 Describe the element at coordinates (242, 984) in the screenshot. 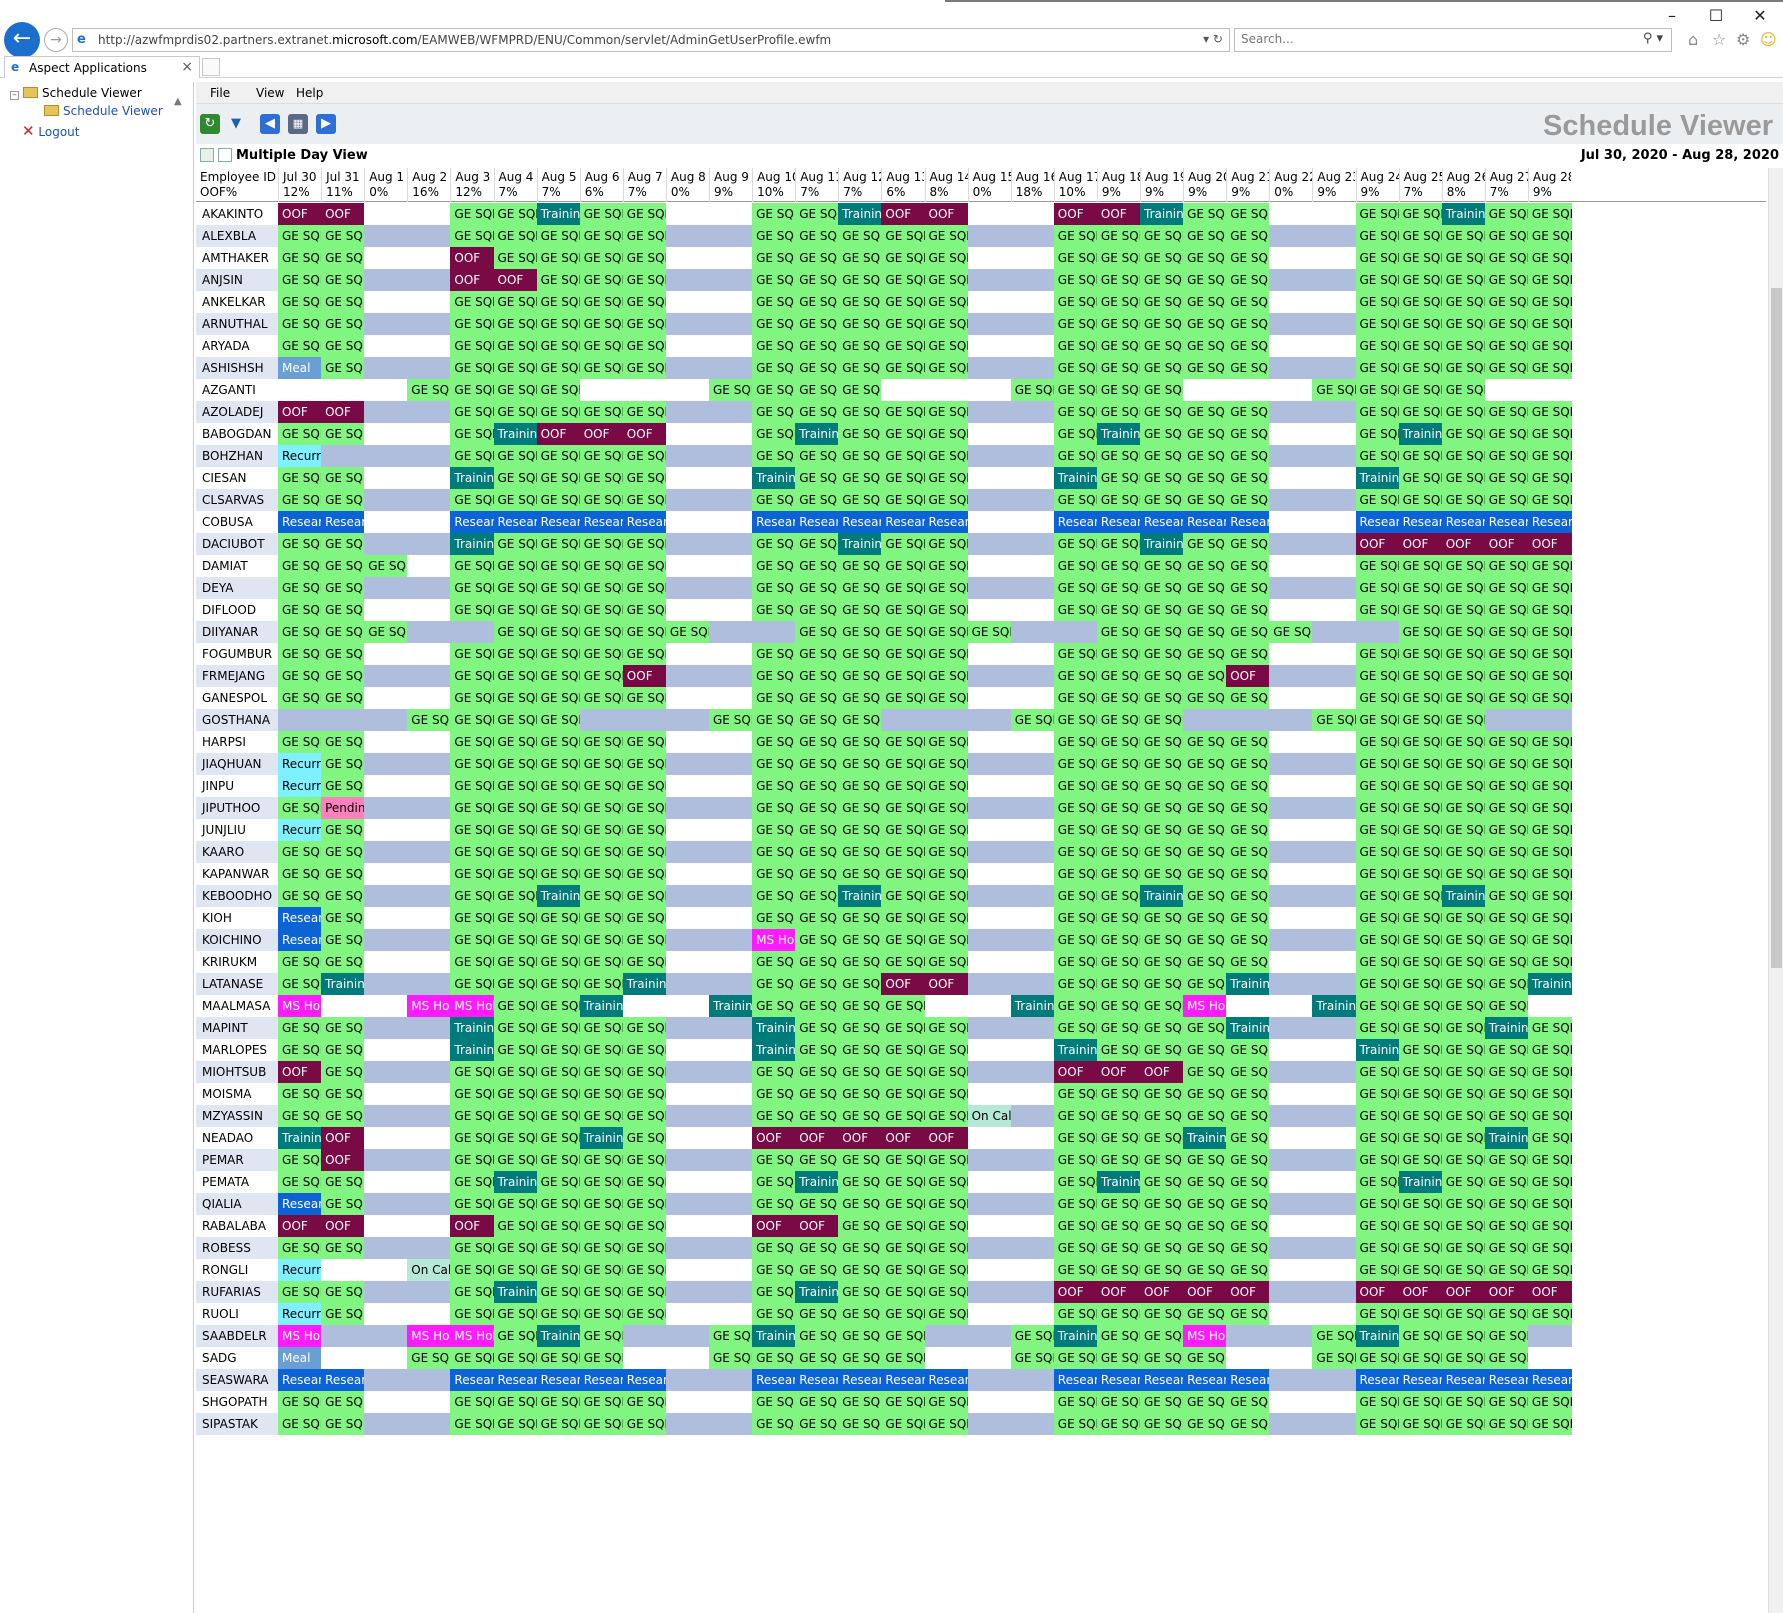

I see `employee-id-cell: LATANASE` at that location.